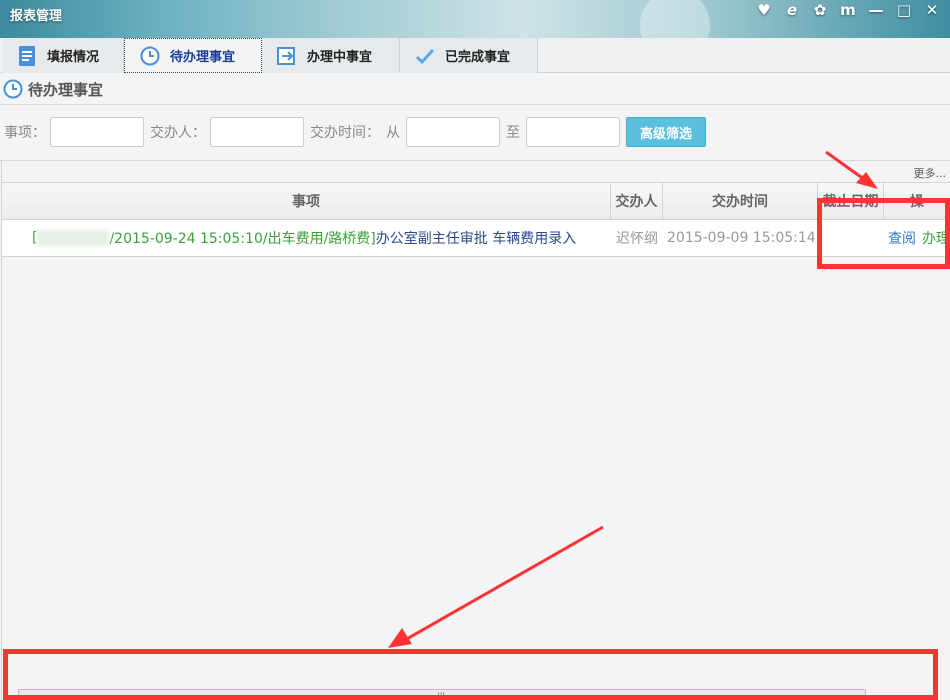  I want to click on table-header: 事项 交办人 交办时间 截止日期 操, so click(476, 201).